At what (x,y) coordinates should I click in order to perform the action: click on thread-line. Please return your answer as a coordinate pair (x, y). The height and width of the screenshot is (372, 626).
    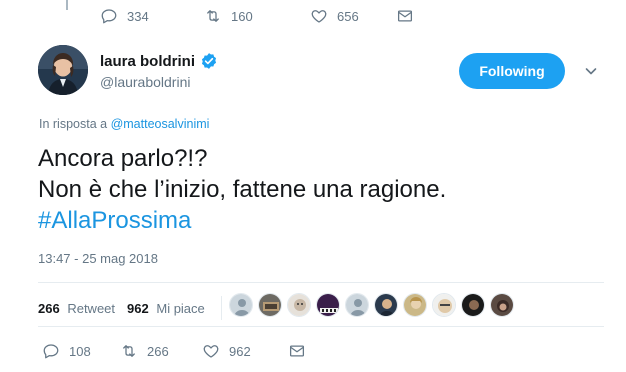
    Looking at the image, I should click on (67, 5).